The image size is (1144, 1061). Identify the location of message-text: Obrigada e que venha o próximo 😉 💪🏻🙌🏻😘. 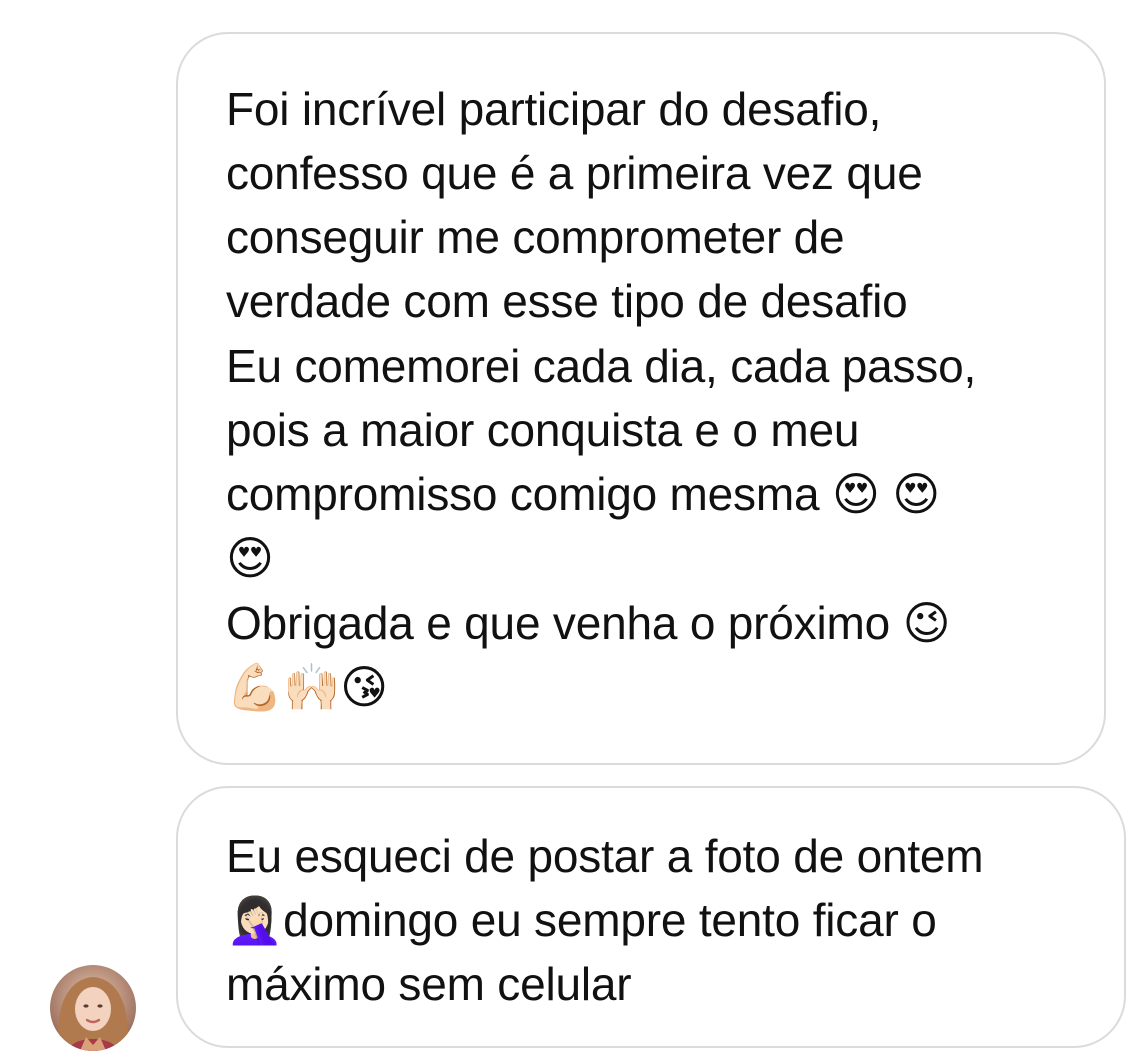
(588, 655).